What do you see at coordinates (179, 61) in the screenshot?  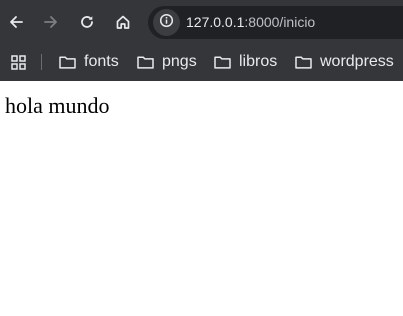 I see `bookmark-label: pngs` at bounding box center [179, 61].